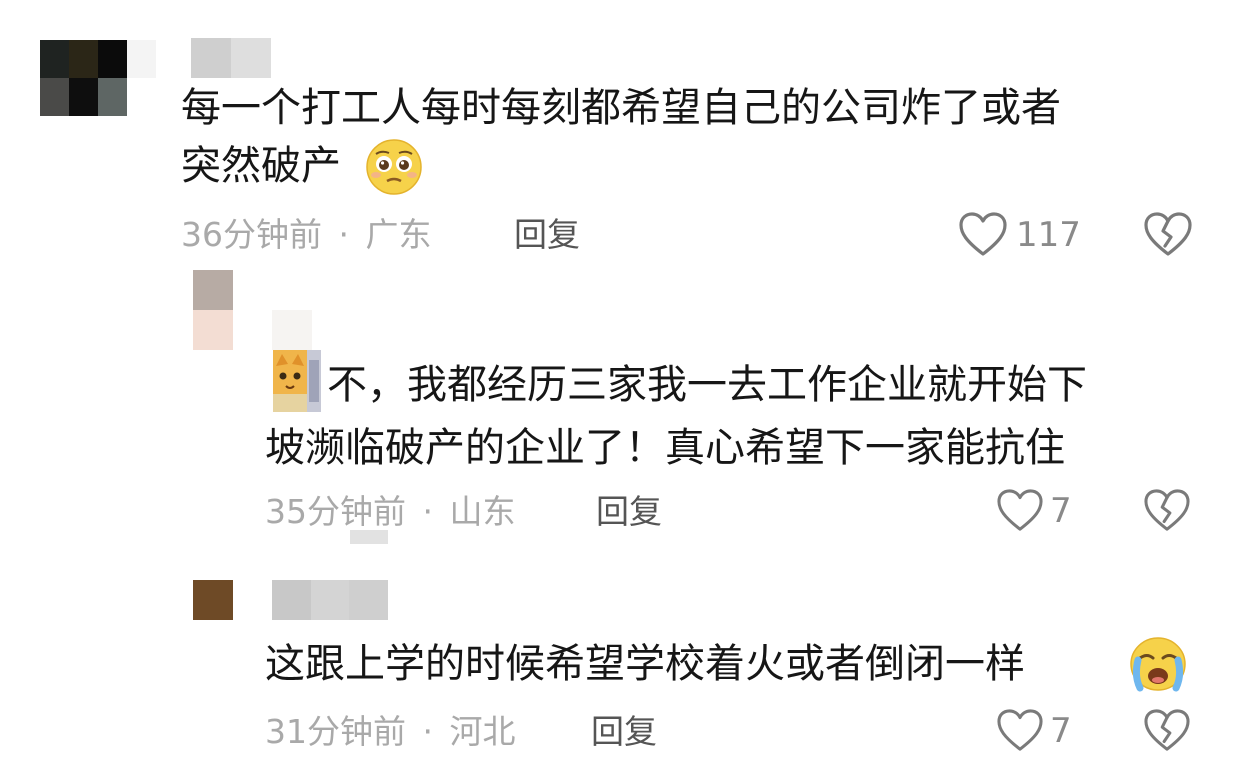 The image size is (1242, 771). I want to click on like-button: 117, so click(1019, 235).